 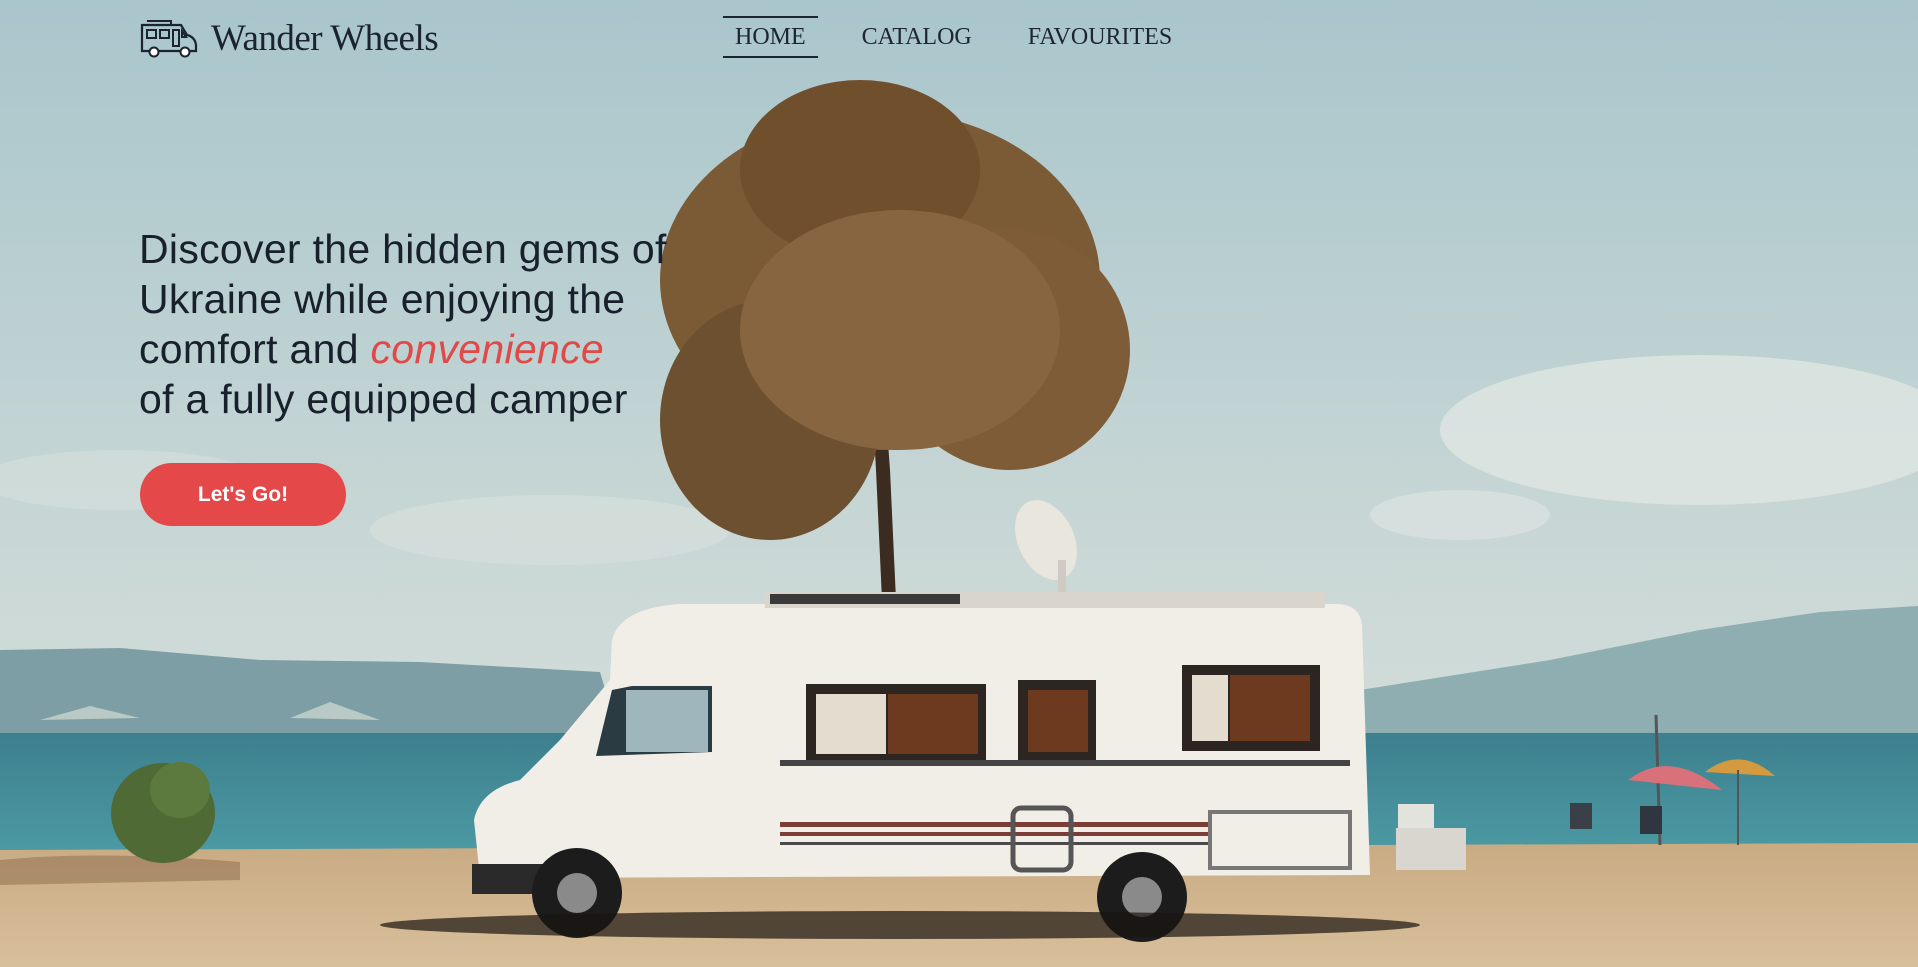 What do you see at coordinates (770, 37) in the screenshot?
I see `nav-home: HOME` at bounding box center [770, 37].